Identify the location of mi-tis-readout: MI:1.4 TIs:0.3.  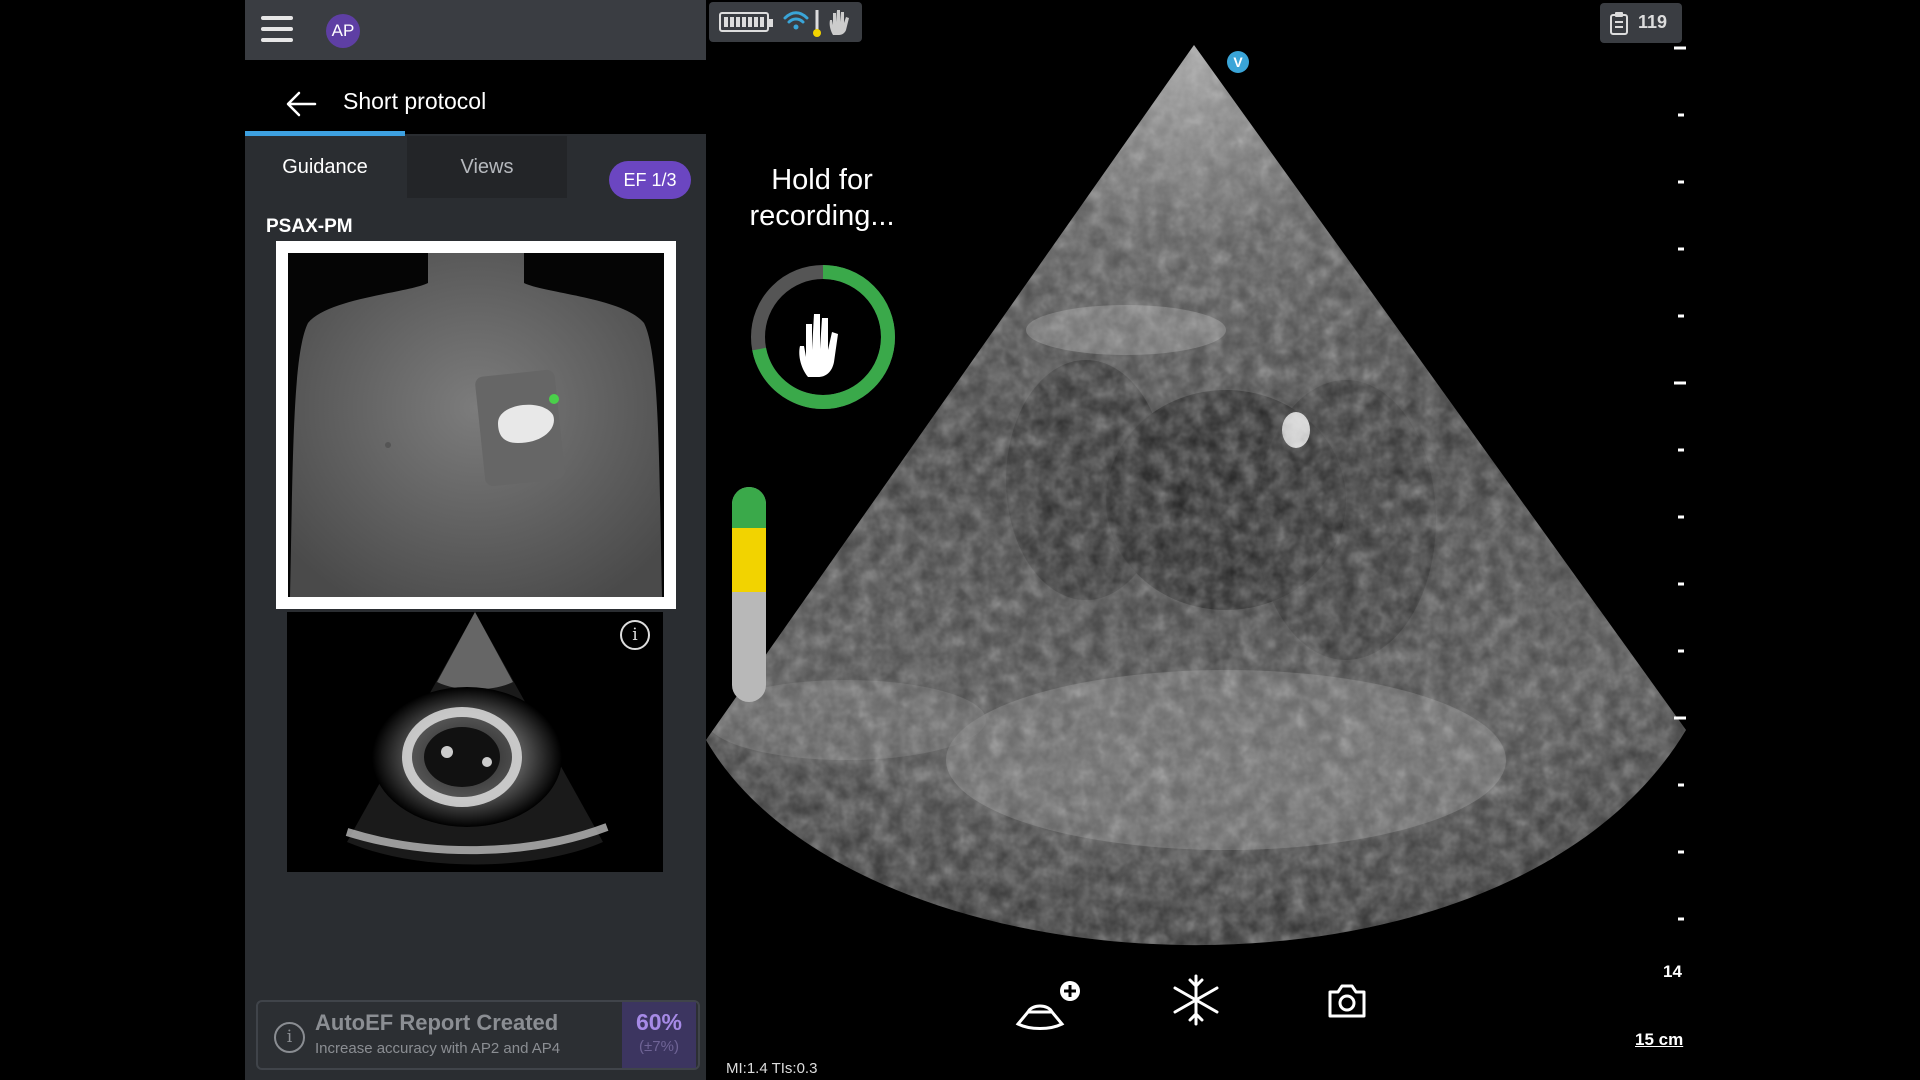
(772, 1068).